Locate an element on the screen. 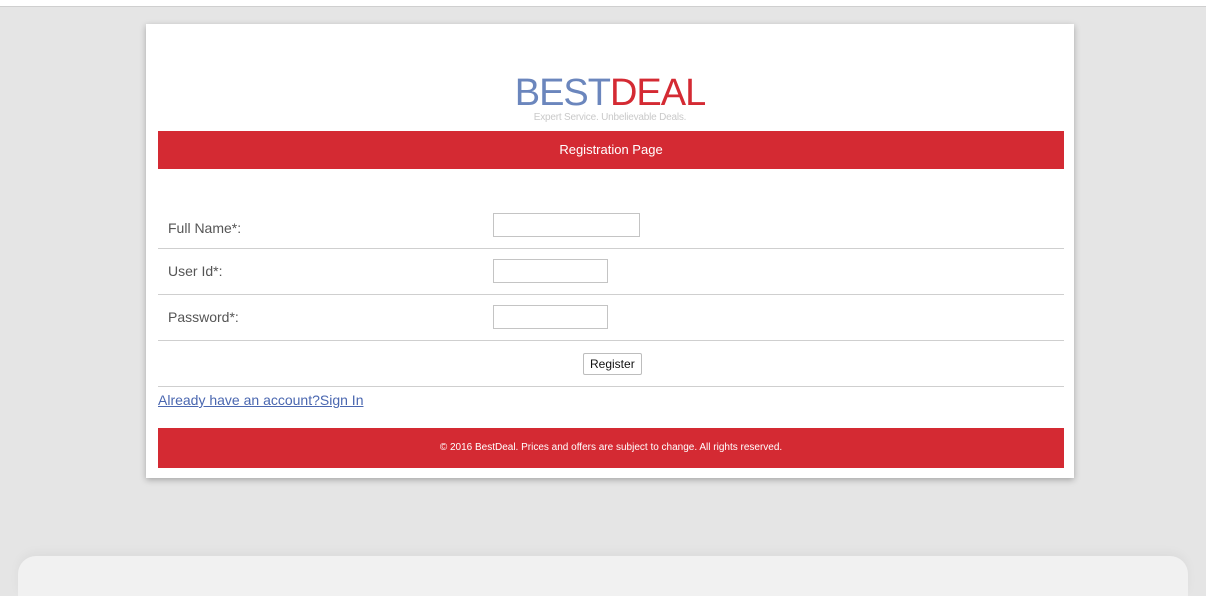  sign-in-link: Already have an account?Sign In is located at coordinates (260, 400).